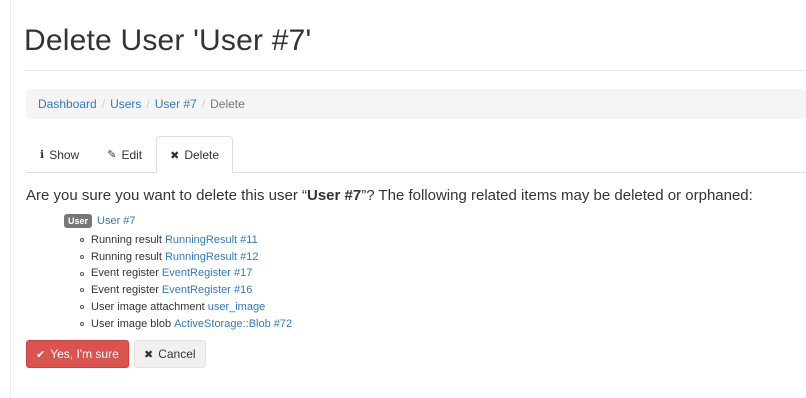  What do you see at coordinates (125, 104) in the screenshot?
I see `breadcrumb-users: Users` at bounding box center [125, 104].